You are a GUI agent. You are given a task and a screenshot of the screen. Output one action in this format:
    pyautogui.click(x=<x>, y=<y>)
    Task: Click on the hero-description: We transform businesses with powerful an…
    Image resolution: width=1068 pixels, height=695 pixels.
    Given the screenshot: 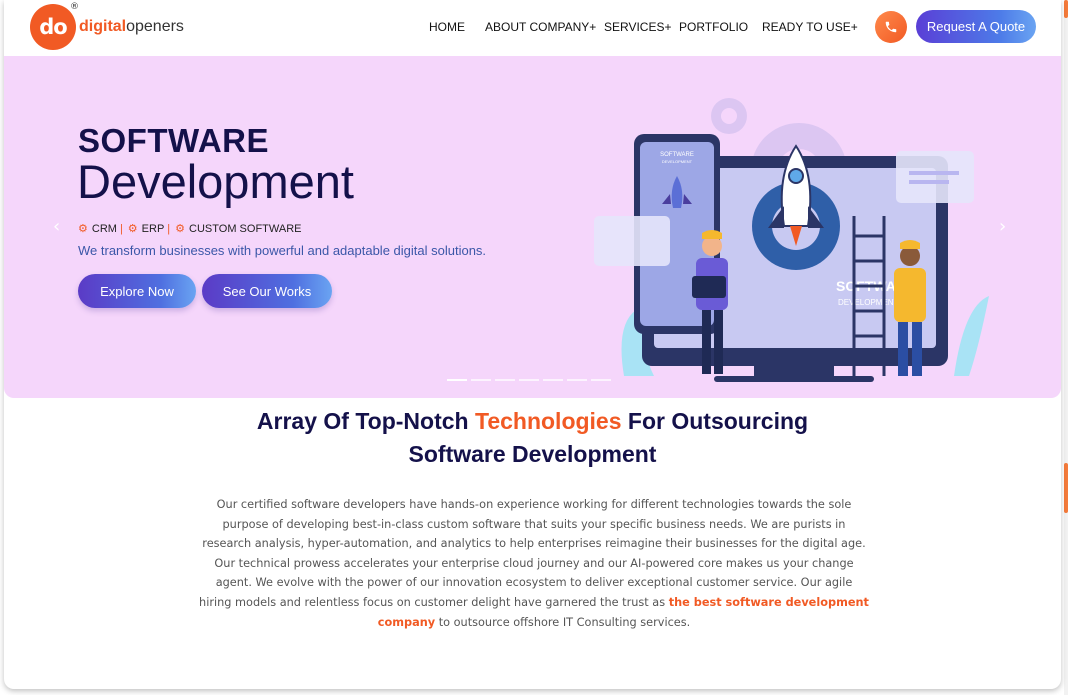 What is the action you would take?
    pyautogui.click(x=282, y=250)
    